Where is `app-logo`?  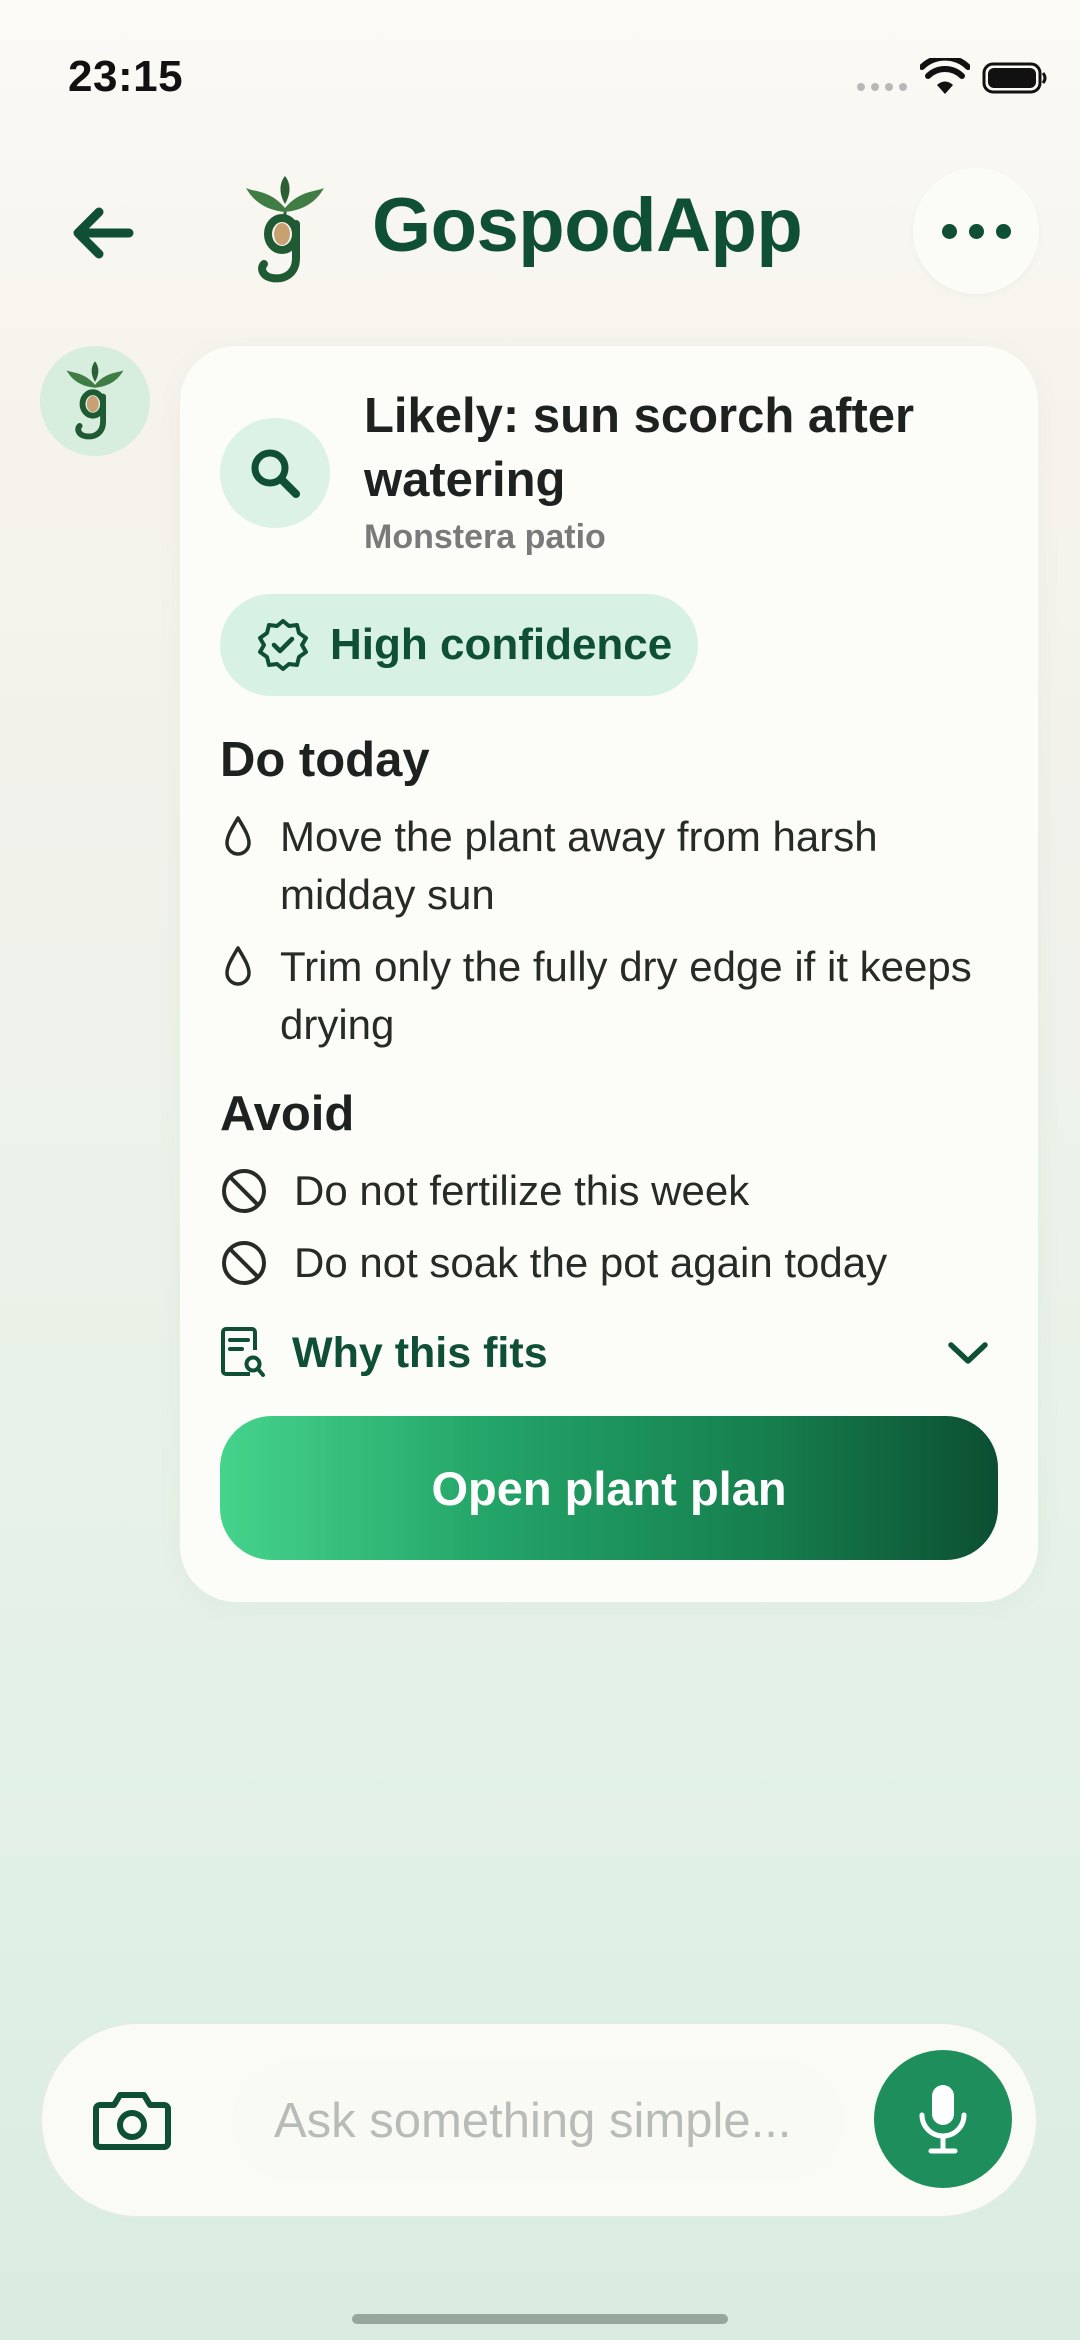 app-logo is located at coordinates (285, 229).